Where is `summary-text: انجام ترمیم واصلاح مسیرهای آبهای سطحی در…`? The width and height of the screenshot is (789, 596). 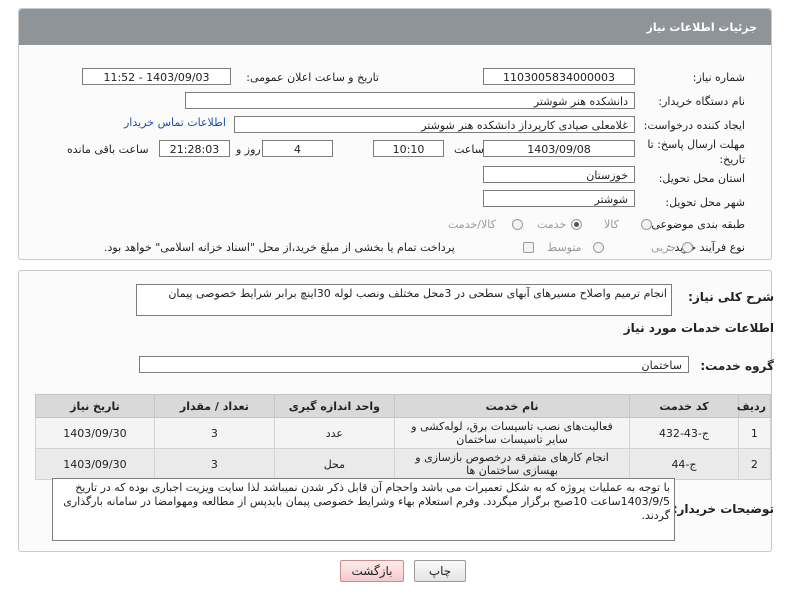 summary-text: انجام ترمیم واصلاح مسیرهای آبهای سطحی در… is located at coordinates (404, 300).